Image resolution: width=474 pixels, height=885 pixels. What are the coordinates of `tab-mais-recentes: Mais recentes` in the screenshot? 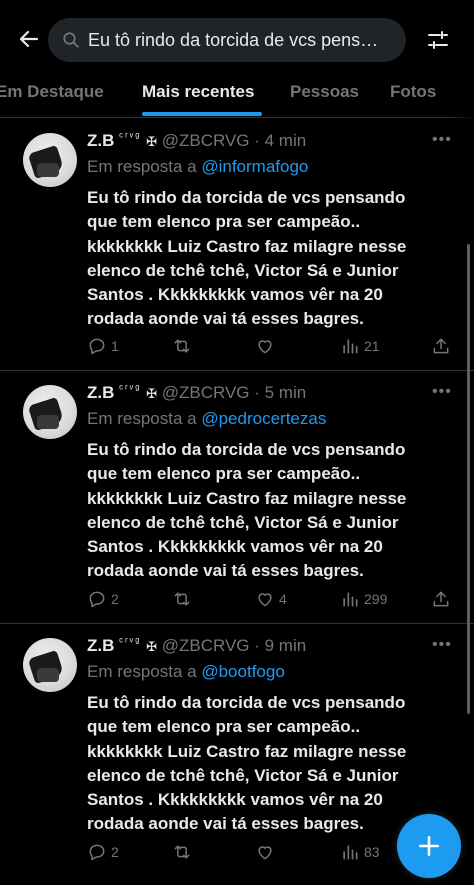 It's located at (198, 92).